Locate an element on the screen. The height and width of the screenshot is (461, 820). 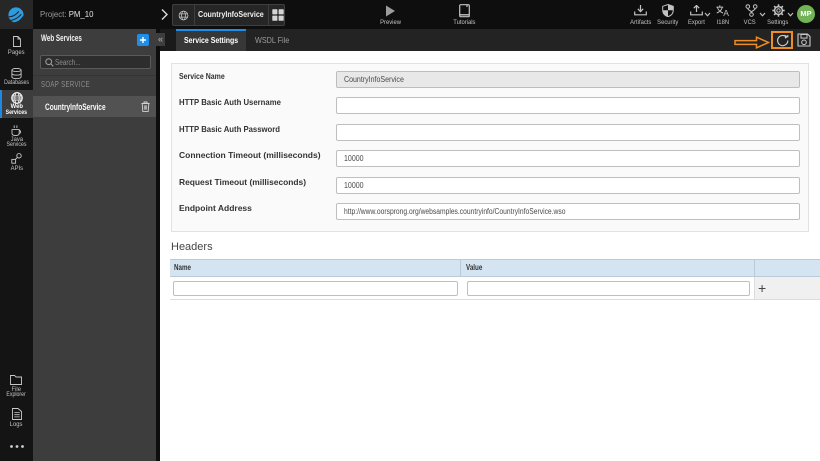
svg-text: A is located at coordinates (726, 12).